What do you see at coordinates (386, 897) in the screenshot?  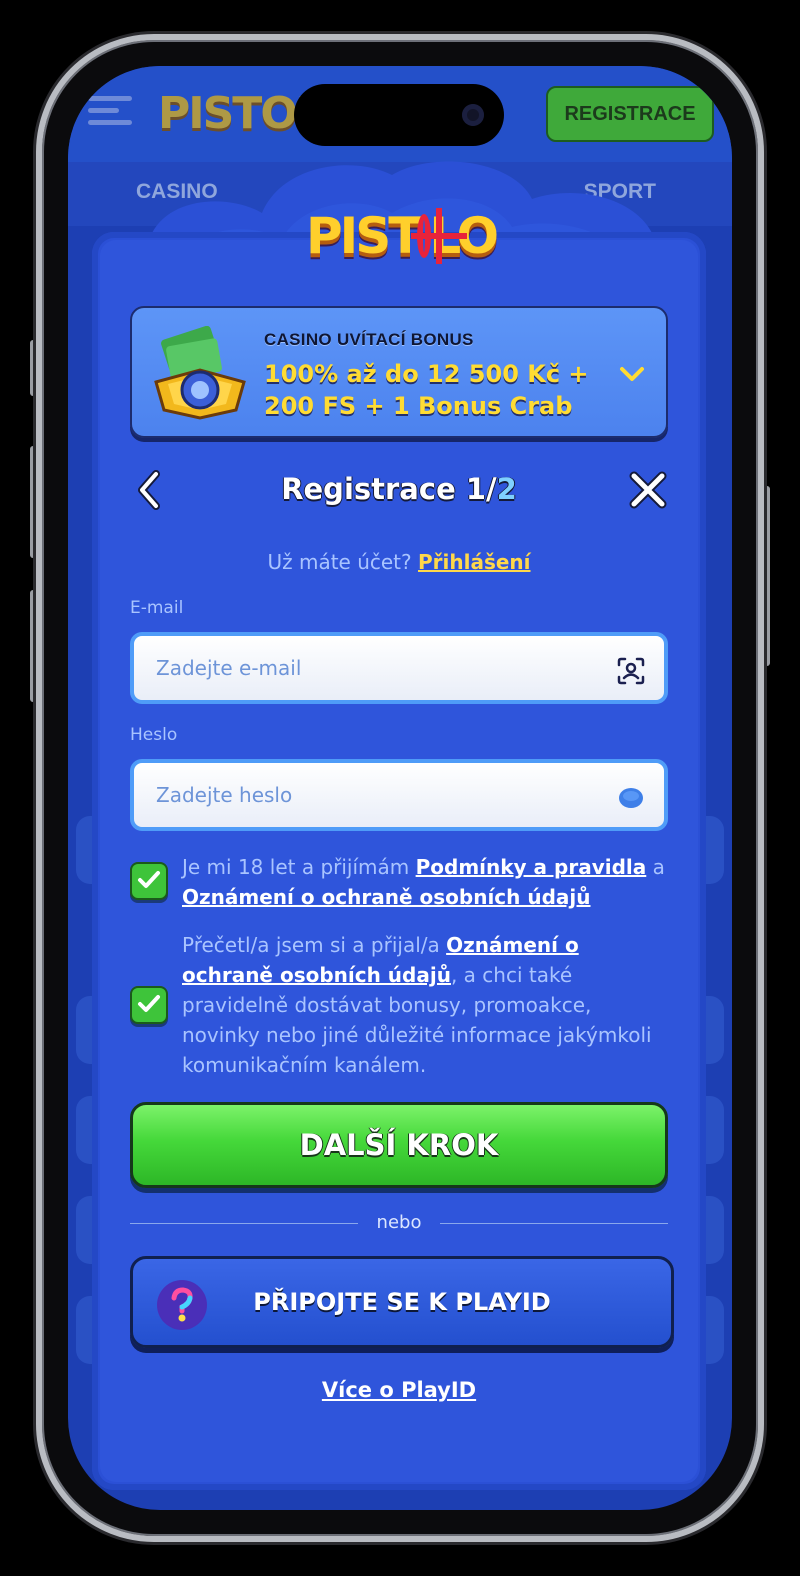 I see `privacy-link: Oznámení o ochraně osobních údajů` at bounding box center [386, 897].